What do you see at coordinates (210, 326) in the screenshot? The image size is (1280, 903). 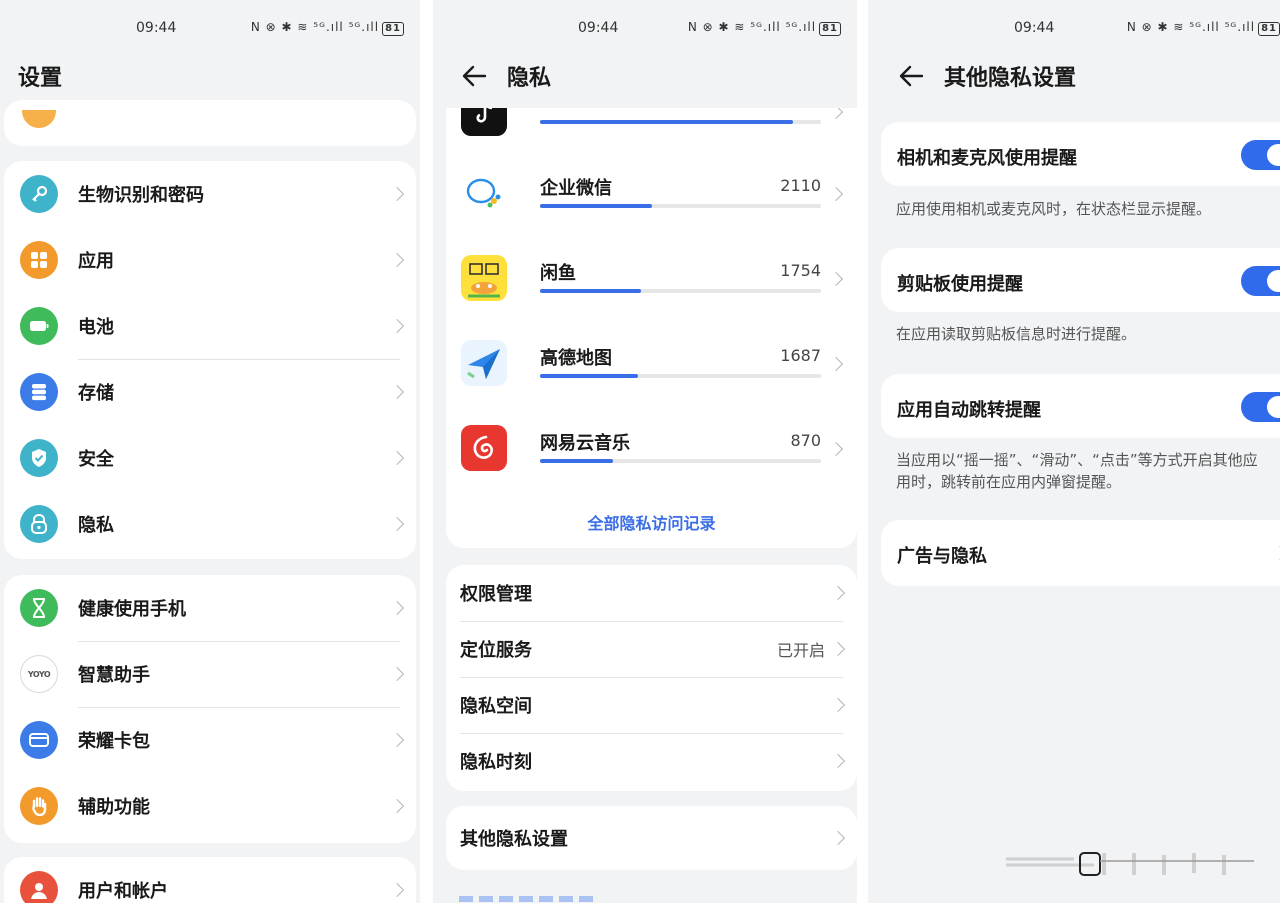 I see `settings-item-battery: 电池` at bounding box center [210, 326].